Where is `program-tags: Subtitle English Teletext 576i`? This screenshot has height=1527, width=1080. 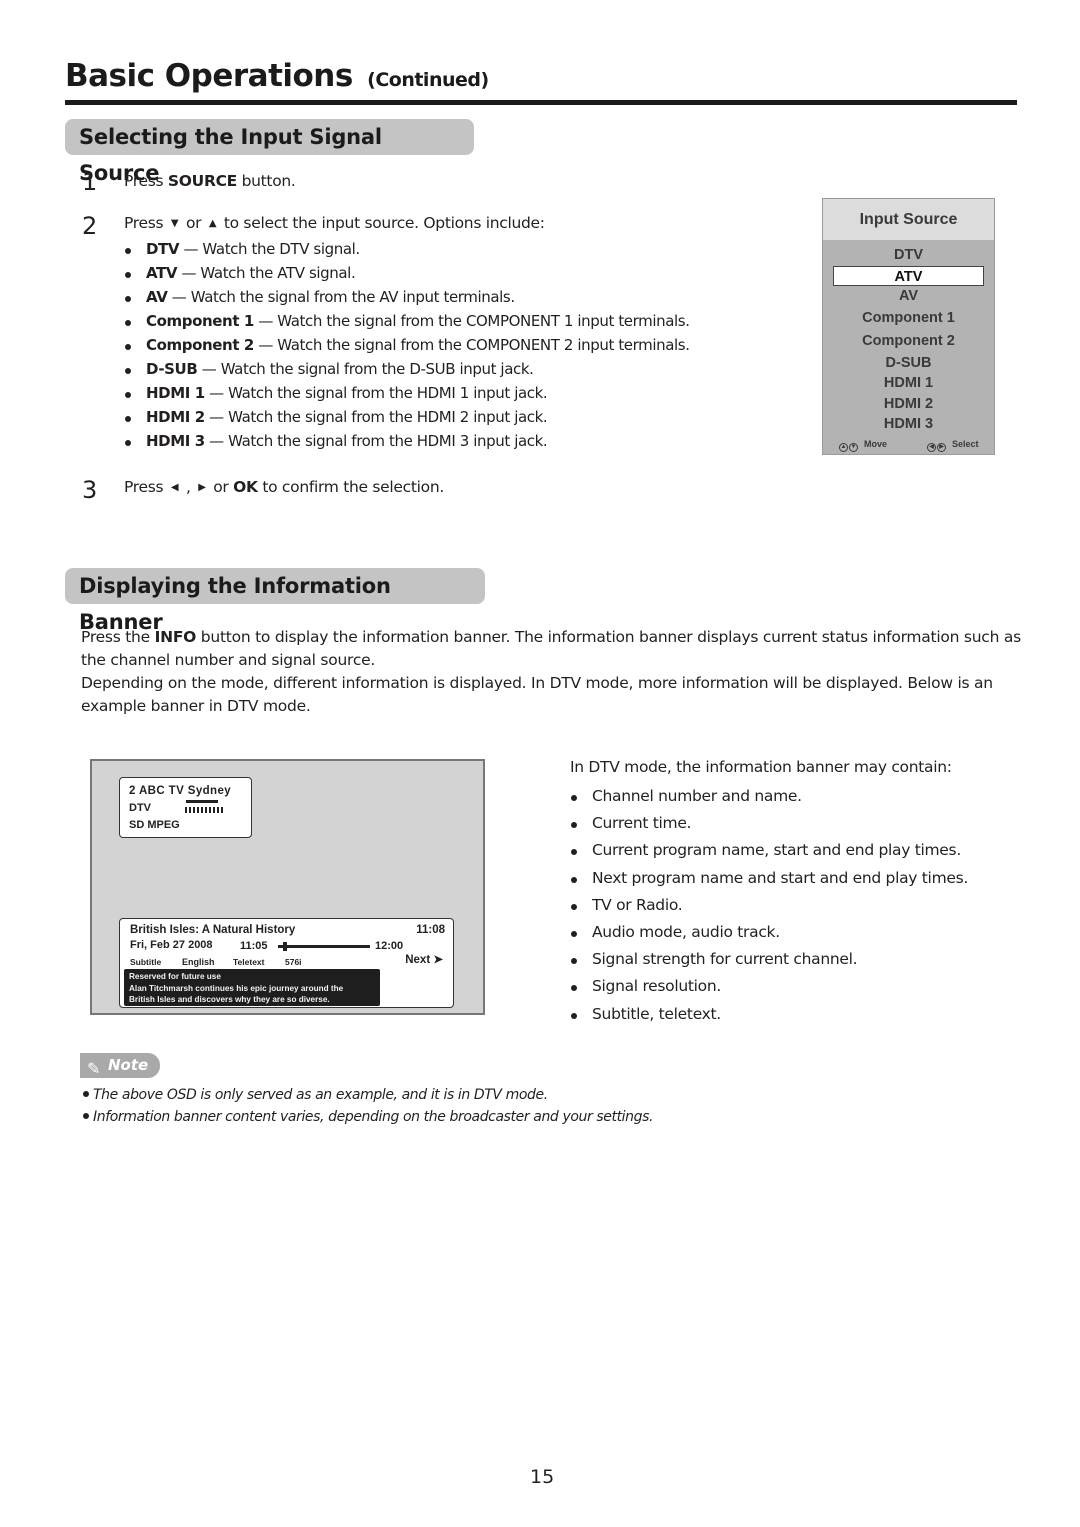 program-tags: Subtitle English Teletext 576i is located at coordinates (216, 962).